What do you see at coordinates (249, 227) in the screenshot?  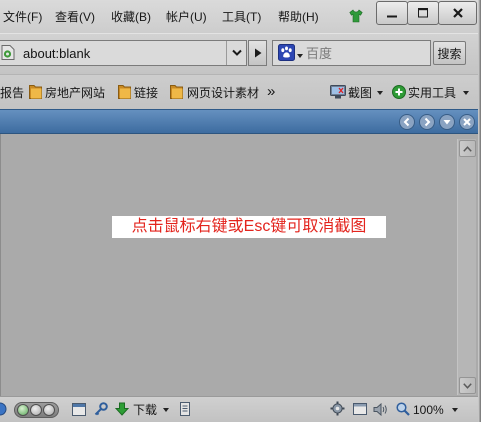 I see `screenshot-hint-message: 点击鼠标右键或Esc键可取消截图` at bounding box center [249, 227].